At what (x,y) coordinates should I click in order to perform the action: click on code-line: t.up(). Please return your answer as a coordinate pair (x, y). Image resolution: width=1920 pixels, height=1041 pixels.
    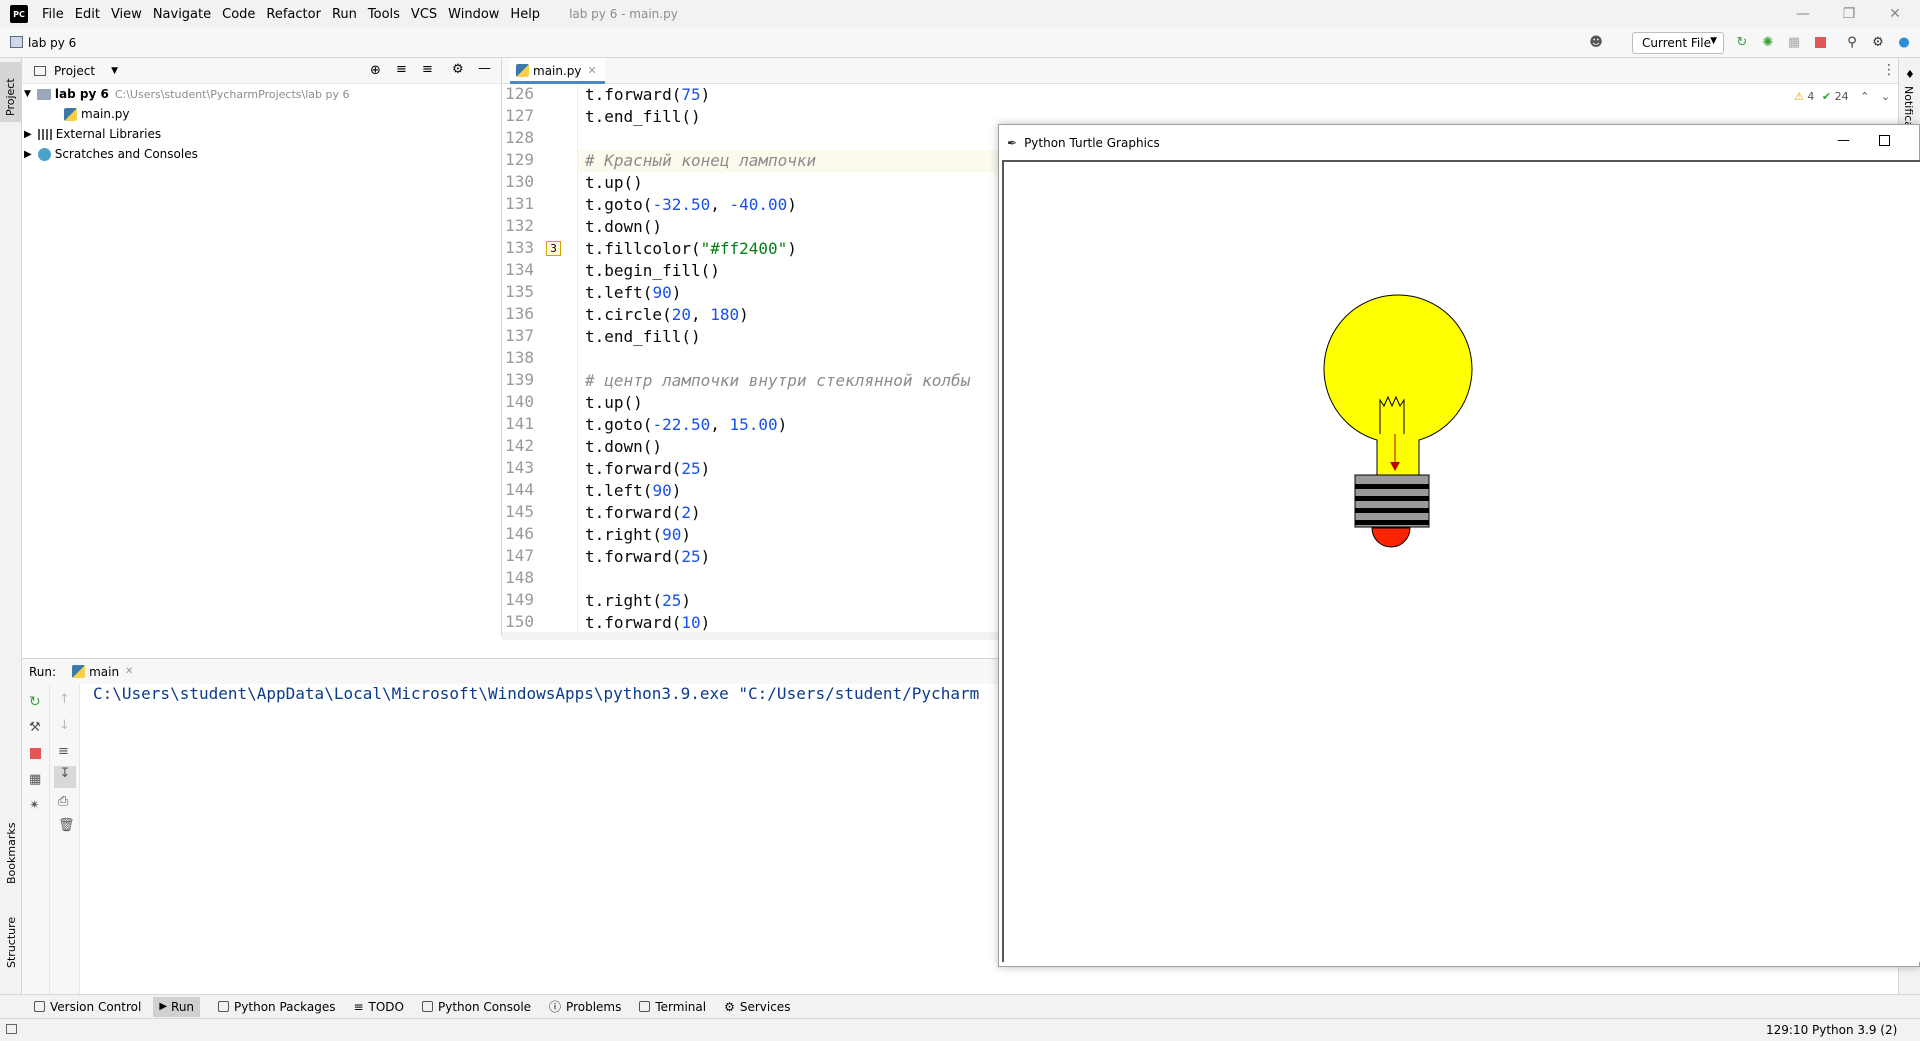
    Looking at the image, I should click on (614, 402).